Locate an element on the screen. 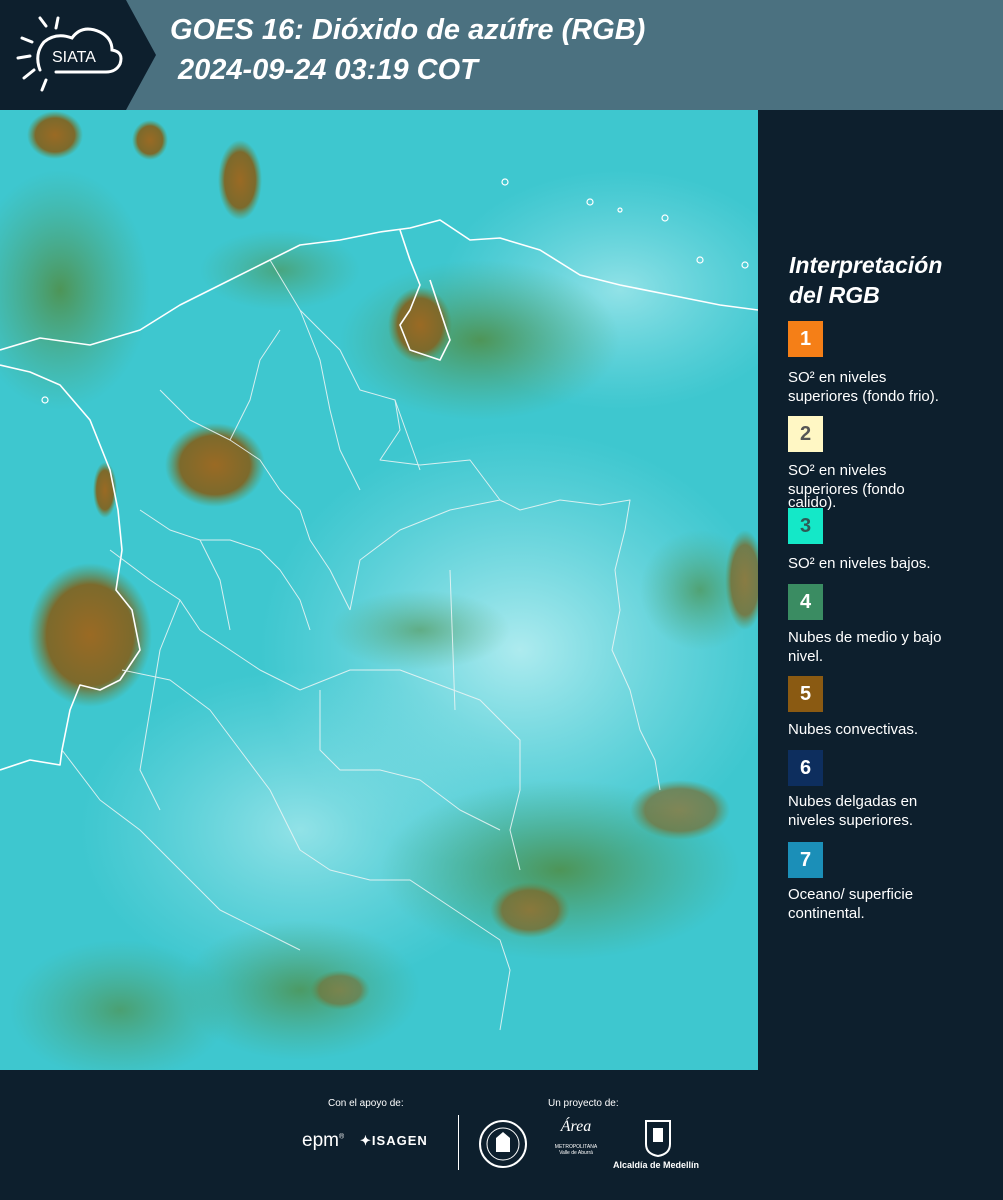  legend-text-3: SO² en niveles bajos. is located at coordinates (859, 563).